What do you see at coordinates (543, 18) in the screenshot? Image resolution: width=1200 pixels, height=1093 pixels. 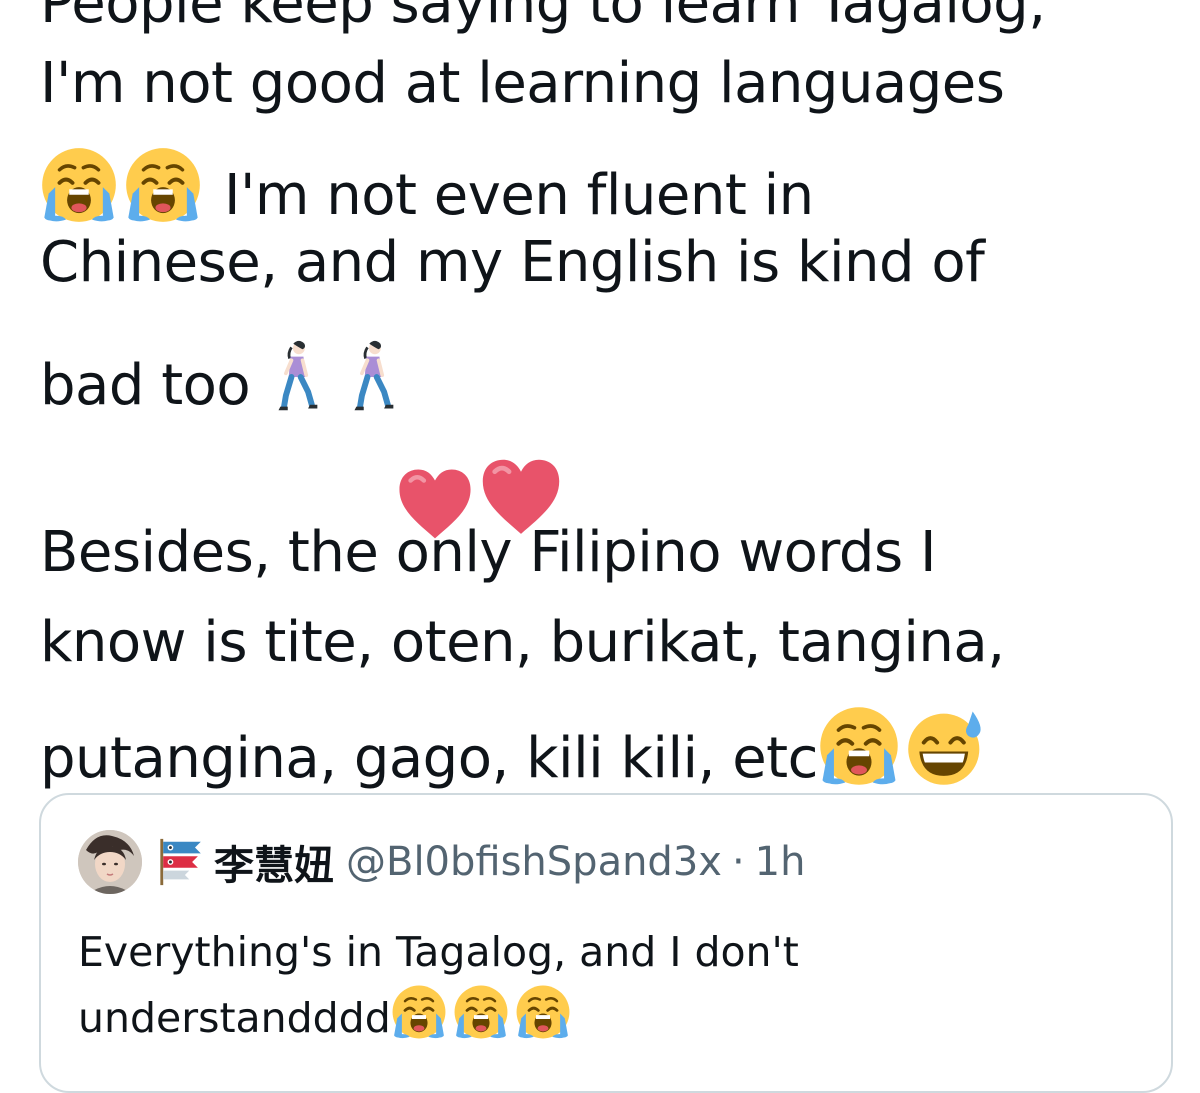 I see `tweet-line: People keep saying to learn Tagalog,` at bounding box center [543, 18].